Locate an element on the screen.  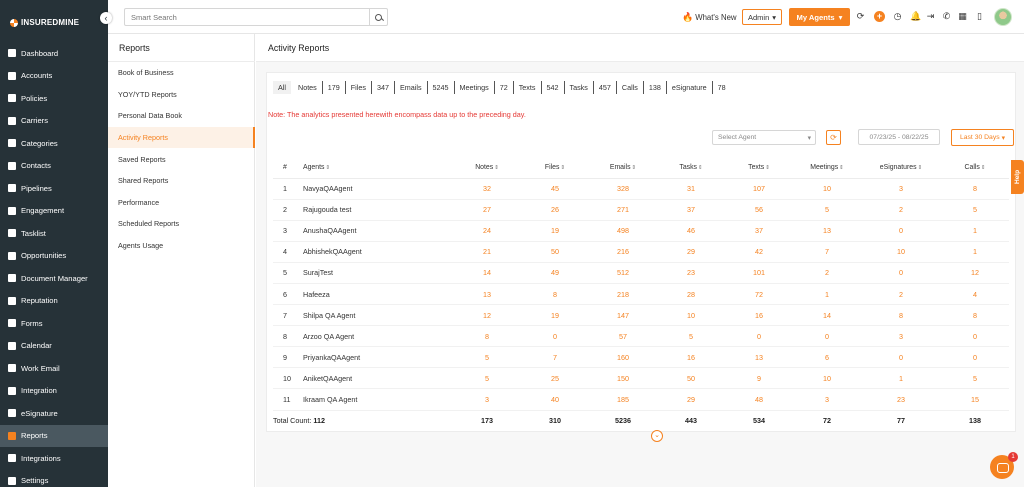
column-header-notes: Notes⇕ is located at coordinates (487, 168).